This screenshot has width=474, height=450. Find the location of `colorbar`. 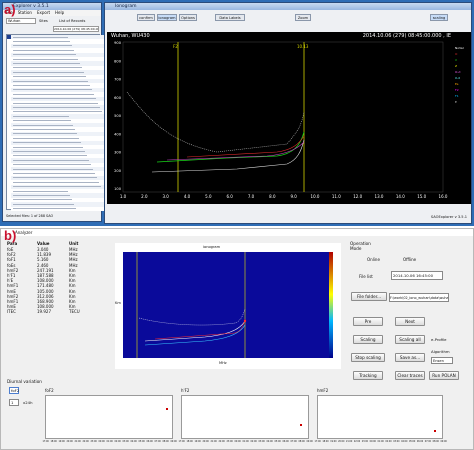

colorbar is located at coordinates (331, 305).